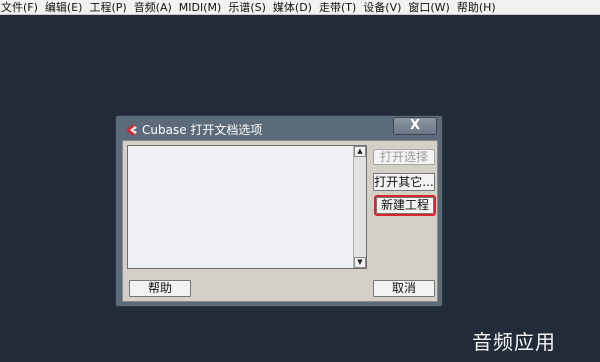  What do you see at coordinates (360, 262) in the screenshot?
I see `scroll-down-icon: ▼` at bounding box center [360, 262].